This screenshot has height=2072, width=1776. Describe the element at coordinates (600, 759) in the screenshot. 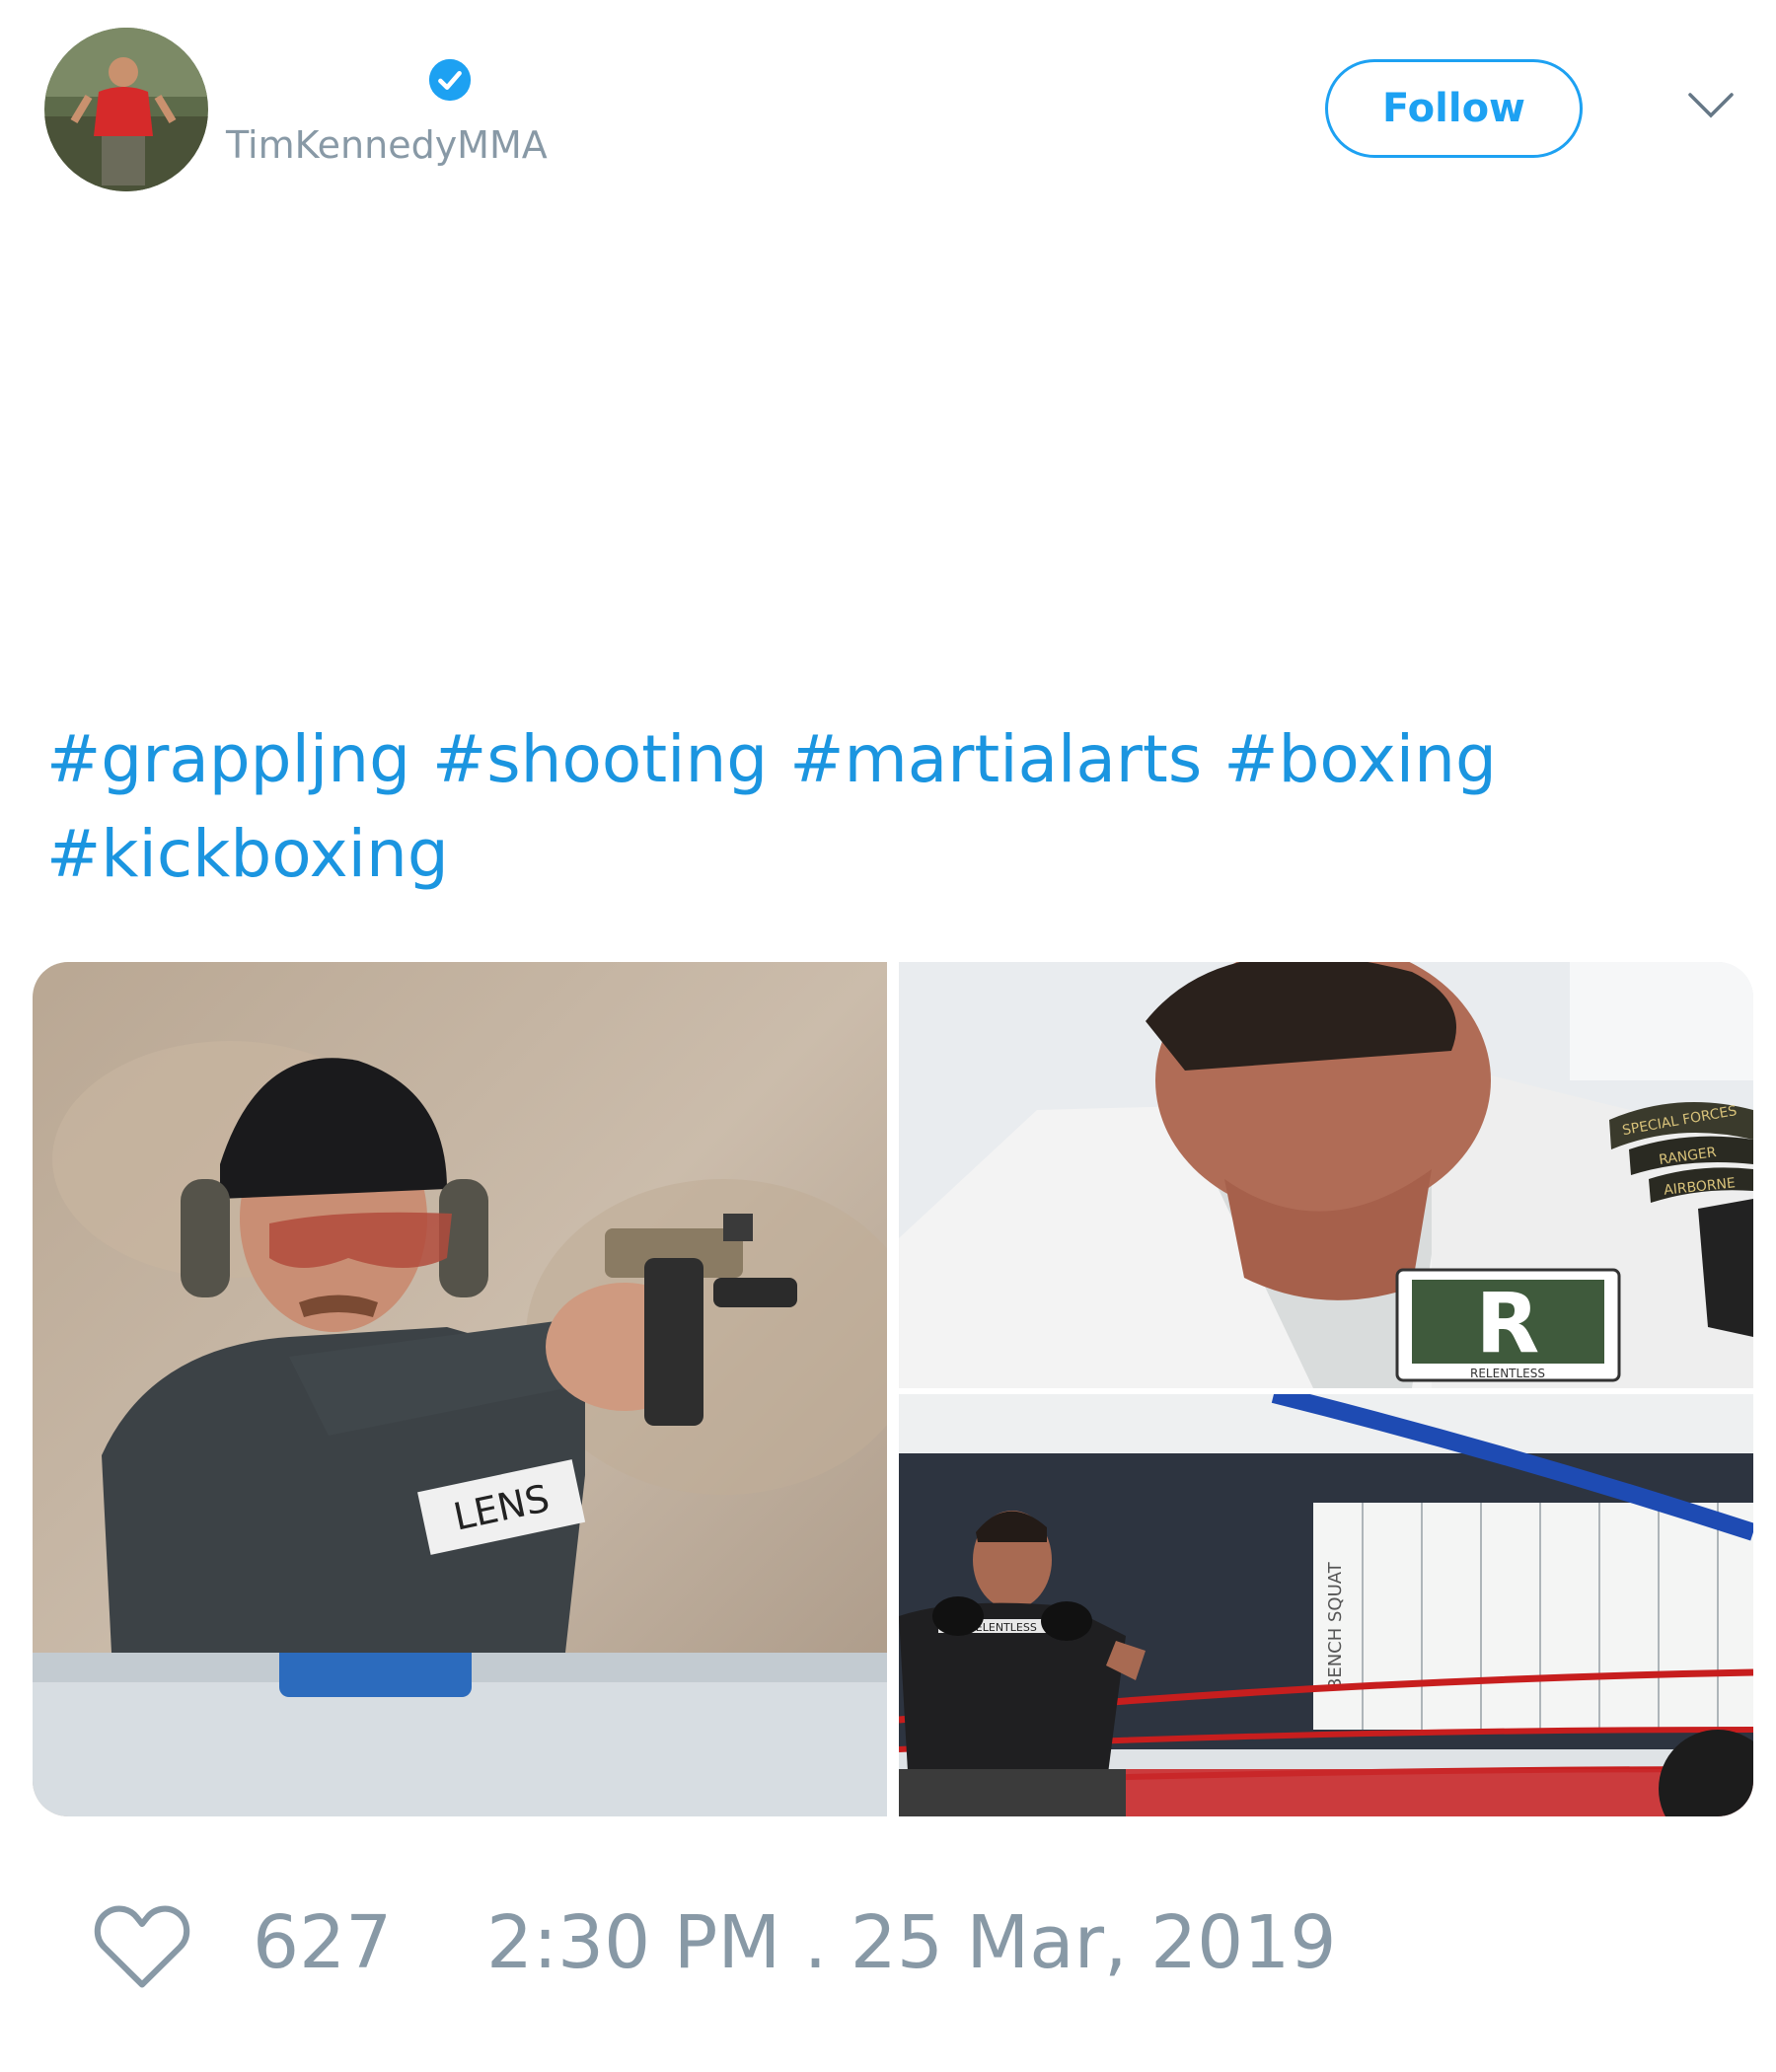

I see `hashtag-link: #shooting` at that location.